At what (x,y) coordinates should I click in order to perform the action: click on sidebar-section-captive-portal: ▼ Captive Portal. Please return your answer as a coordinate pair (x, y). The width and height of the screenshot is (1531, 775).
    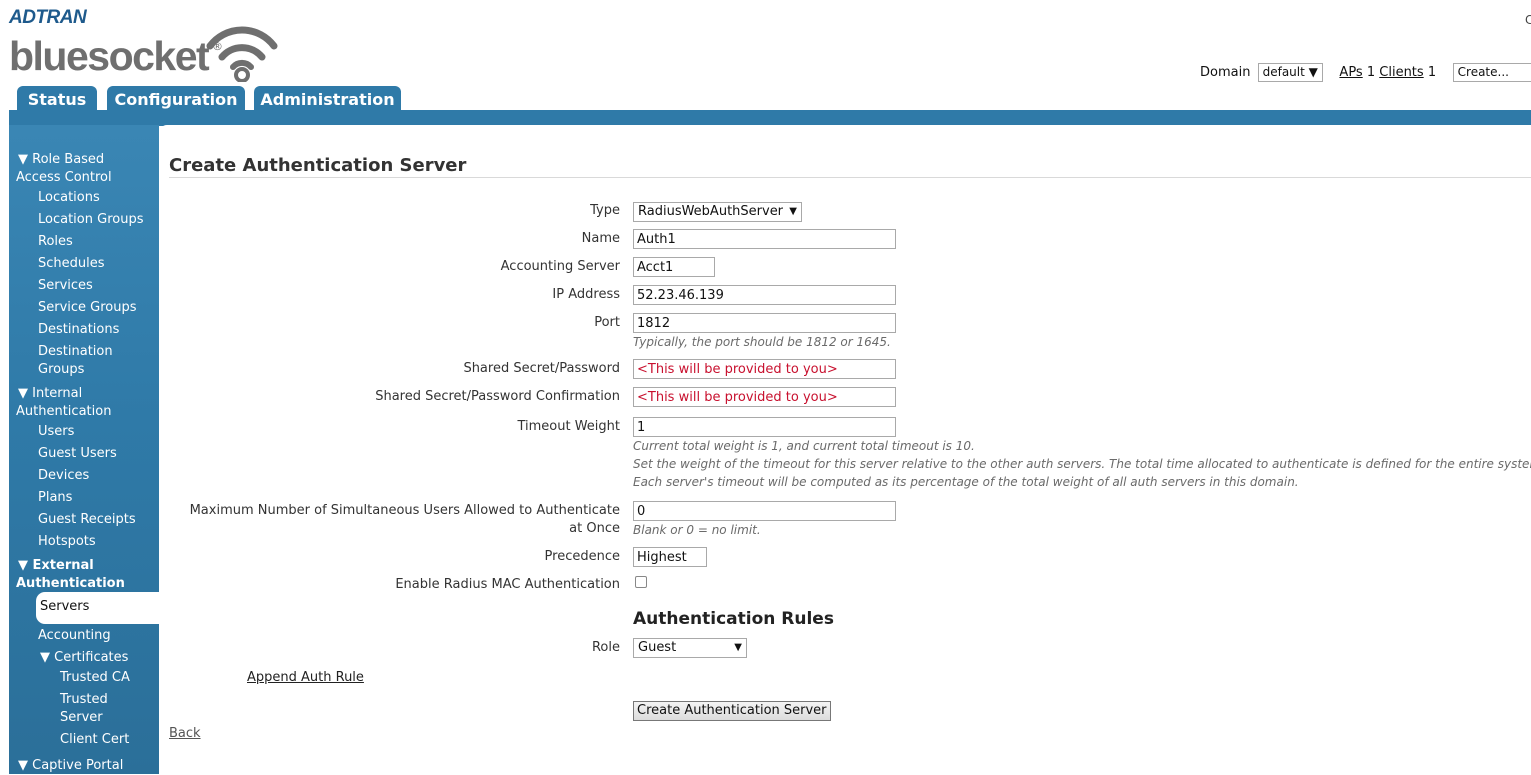
    Looking at the image, I should click on (70, 766).